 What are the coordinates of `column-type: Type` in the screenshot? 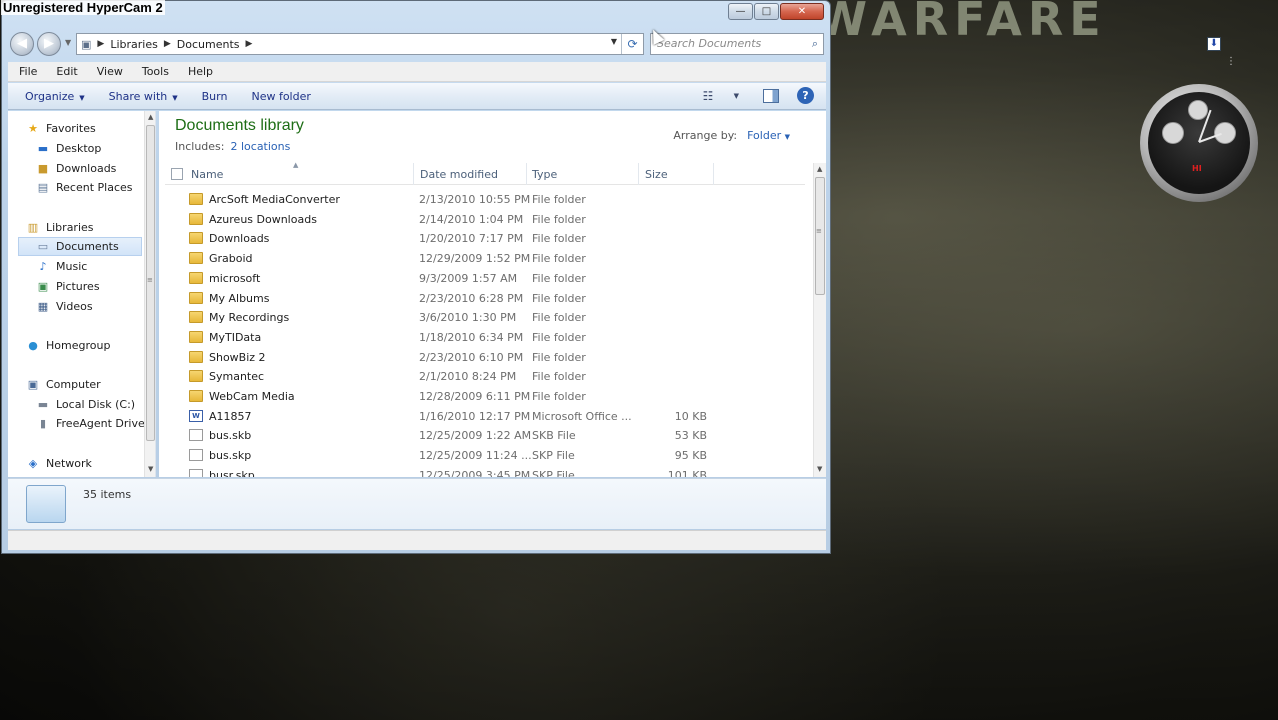 It's located at (544, 174).